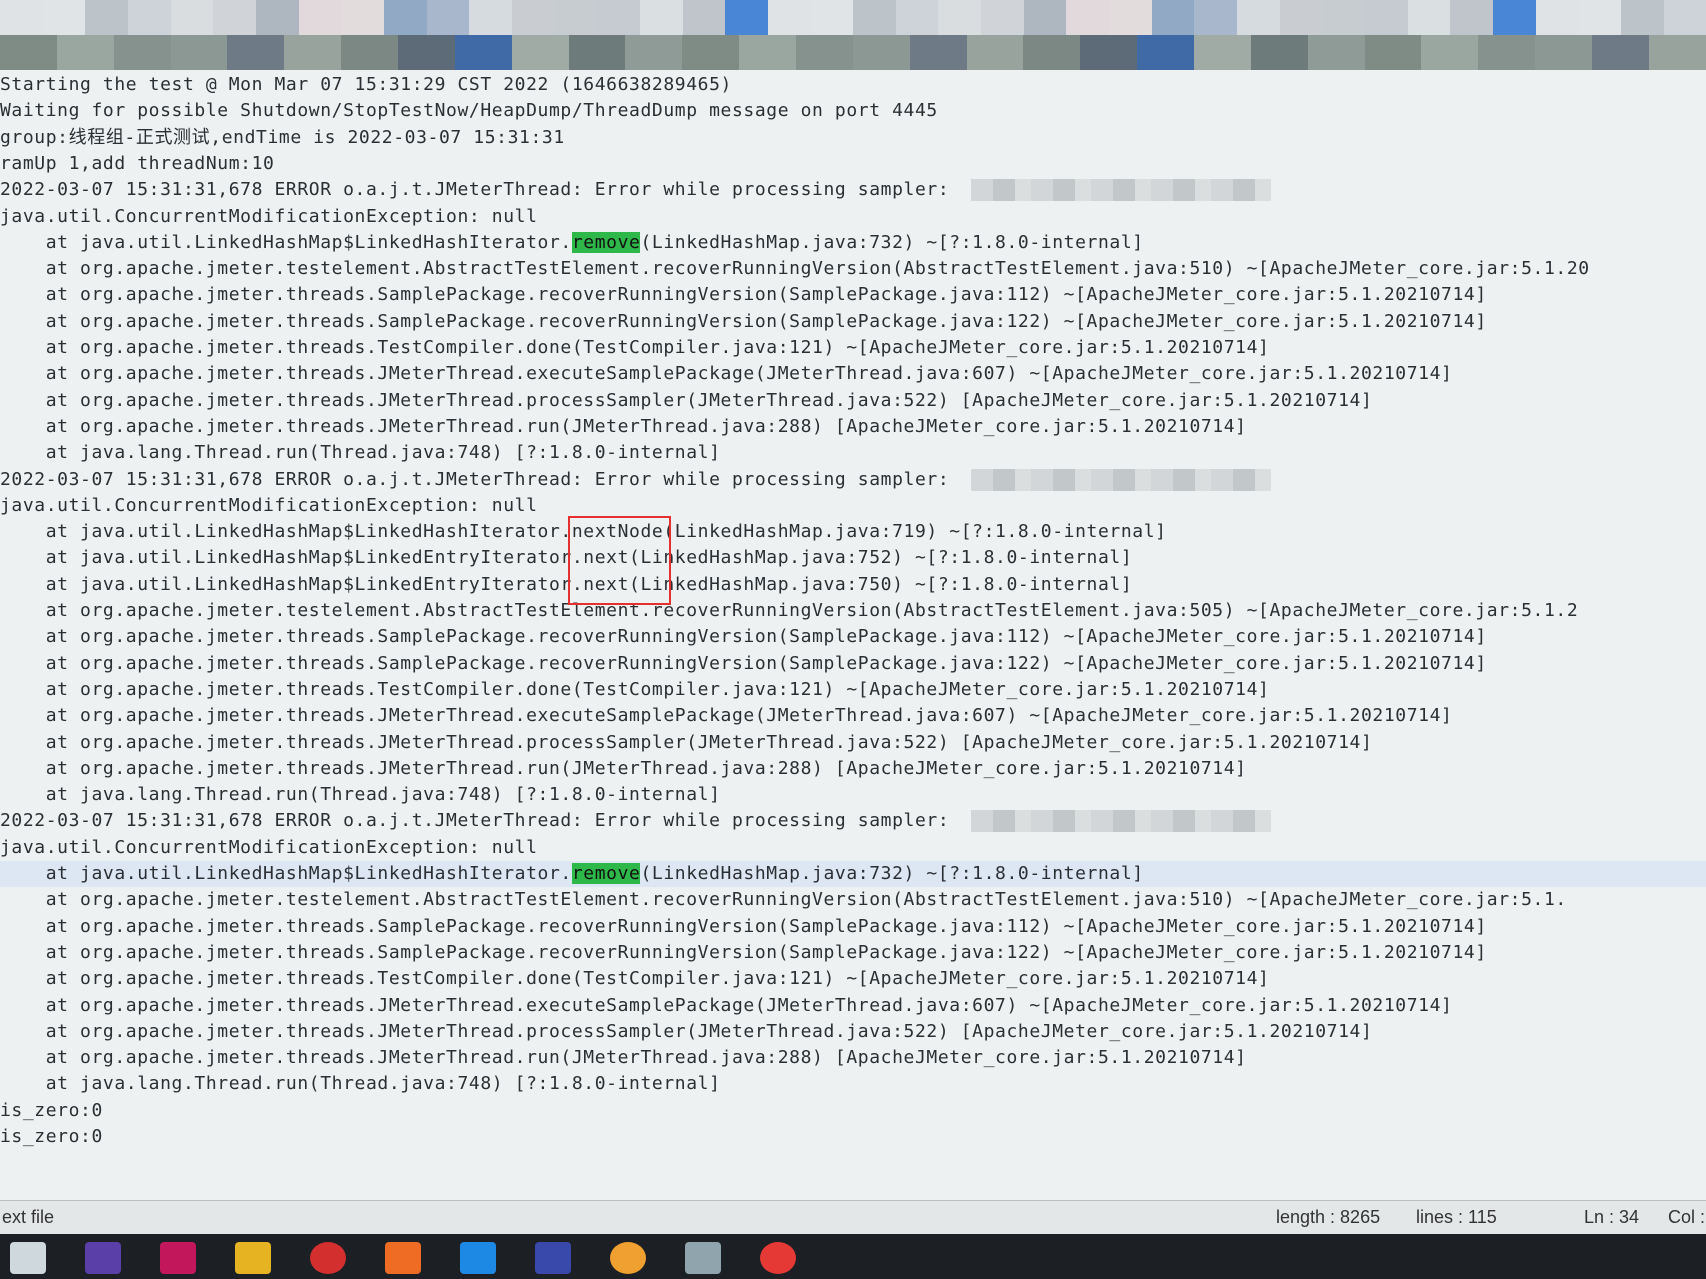 Image resolution: width=1706 pixels, height=1279 pixels. Describe the element at coordinates (137, 164) in the screenshot. I see `log-line: ramUp 1,add threadNum:10` at that location.